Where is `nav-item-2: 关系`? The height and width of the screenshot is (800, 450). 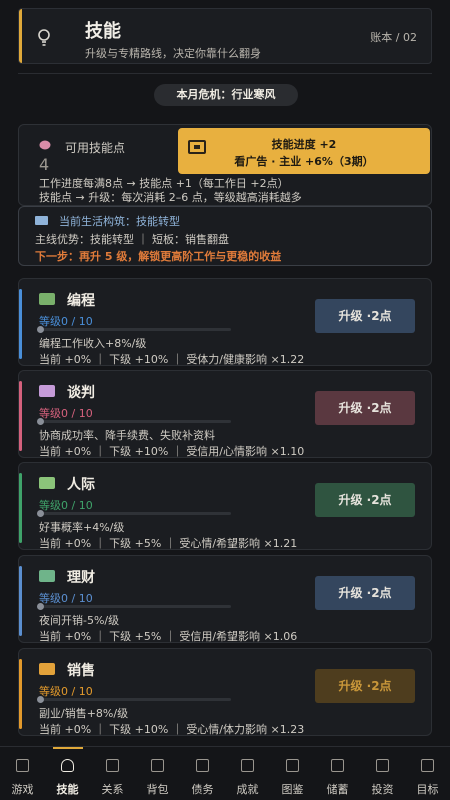
nav-item-2: 关系 is located at coordinates (112, 773).